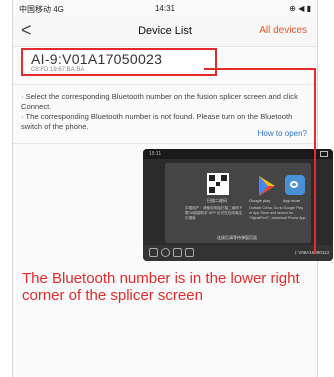  I want to click on lock-icon, so click(189, 252).